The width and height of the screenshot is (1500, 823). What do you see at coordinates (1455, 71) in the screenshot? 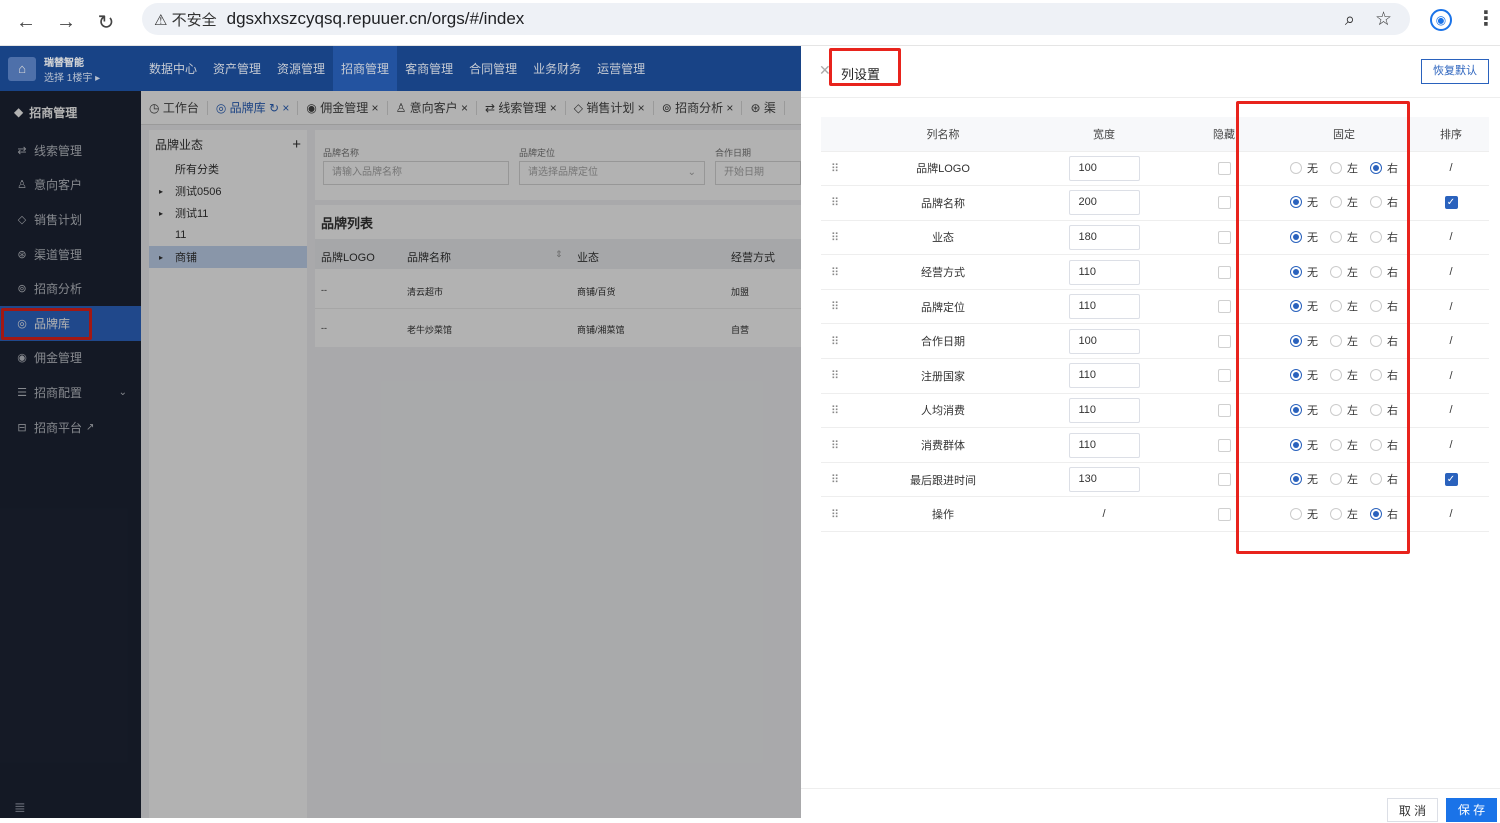
I see `restore-default-button: 恢复默认` at bounding box center [1455, 71].